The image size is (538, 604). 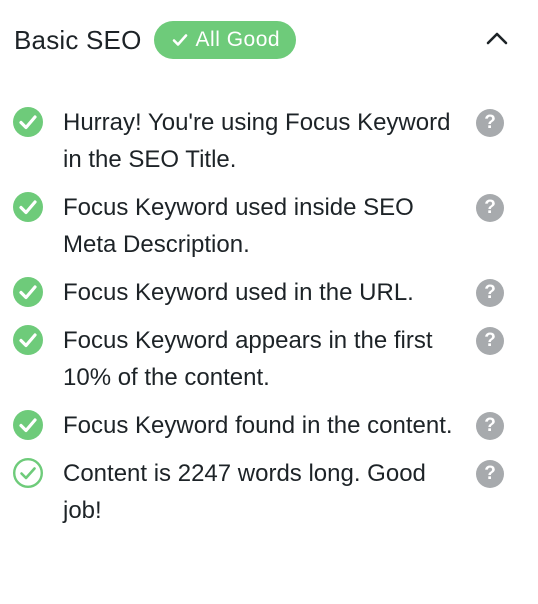 I want to click on seo-check-item: Focus Keyword used in the URL. ?, so click(x=262, y=292).